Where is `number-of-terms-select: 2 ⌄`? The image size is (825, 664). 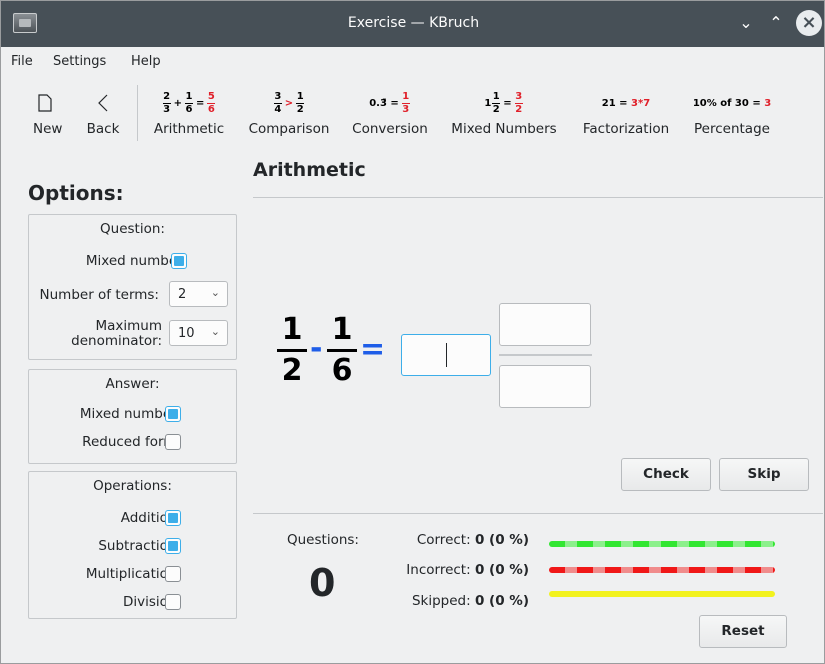
number-of-terms-select: 2 ⌄ is located at coordinates (198, 294).